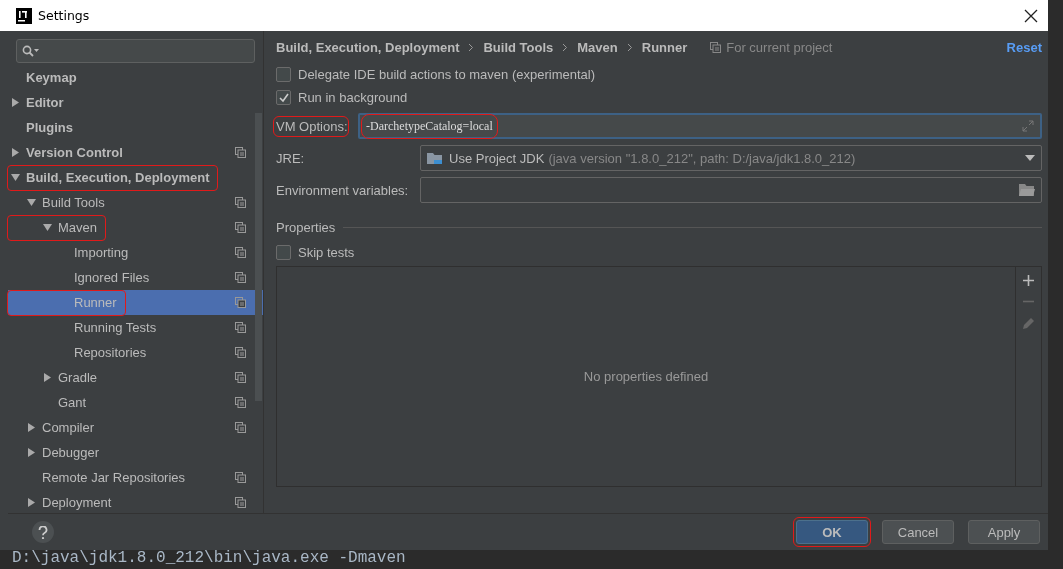 This screenshot has height=569, width=1063. Describe the element at coordinates (518, 47) in the screenshot. I see `breadcrumb-item: Build Tools` at that location.